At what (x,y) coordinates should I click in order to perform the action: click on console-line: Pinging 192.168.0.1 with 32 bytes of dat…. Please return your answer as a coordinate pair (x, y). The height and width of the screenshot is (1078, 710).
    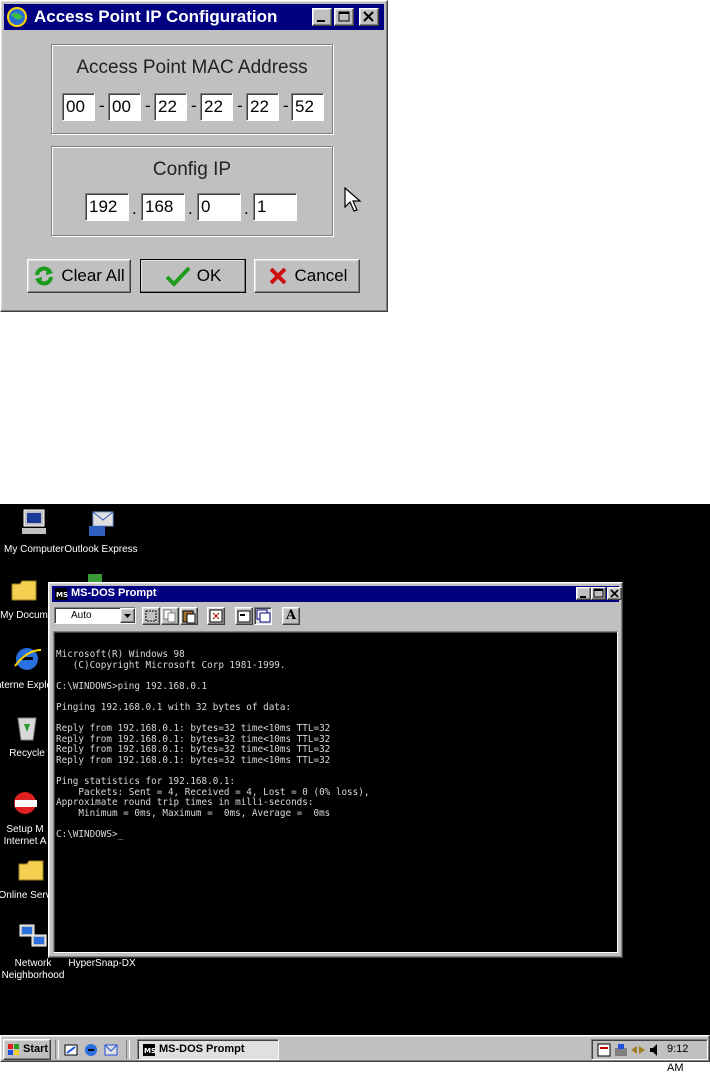
    Looking at the image, I should click on (174, 707).